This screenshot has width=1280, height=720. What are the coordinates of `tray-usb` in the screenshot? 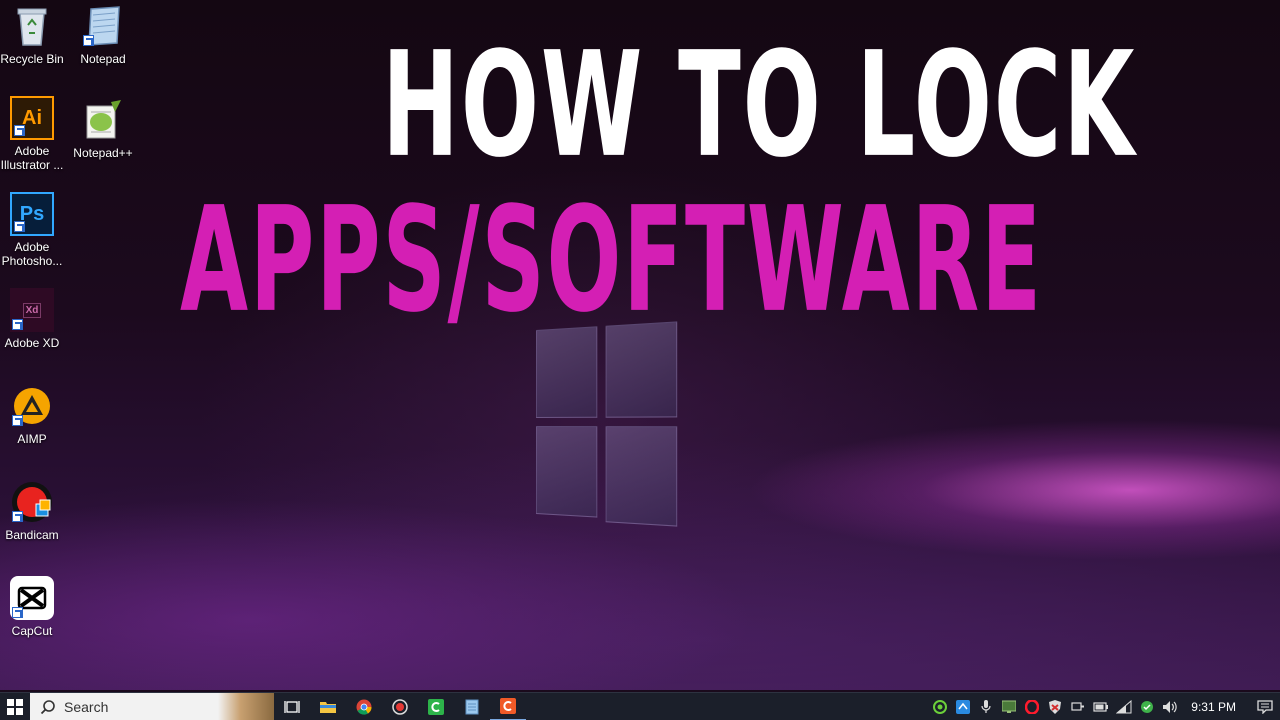 It's located at (1077, 706).